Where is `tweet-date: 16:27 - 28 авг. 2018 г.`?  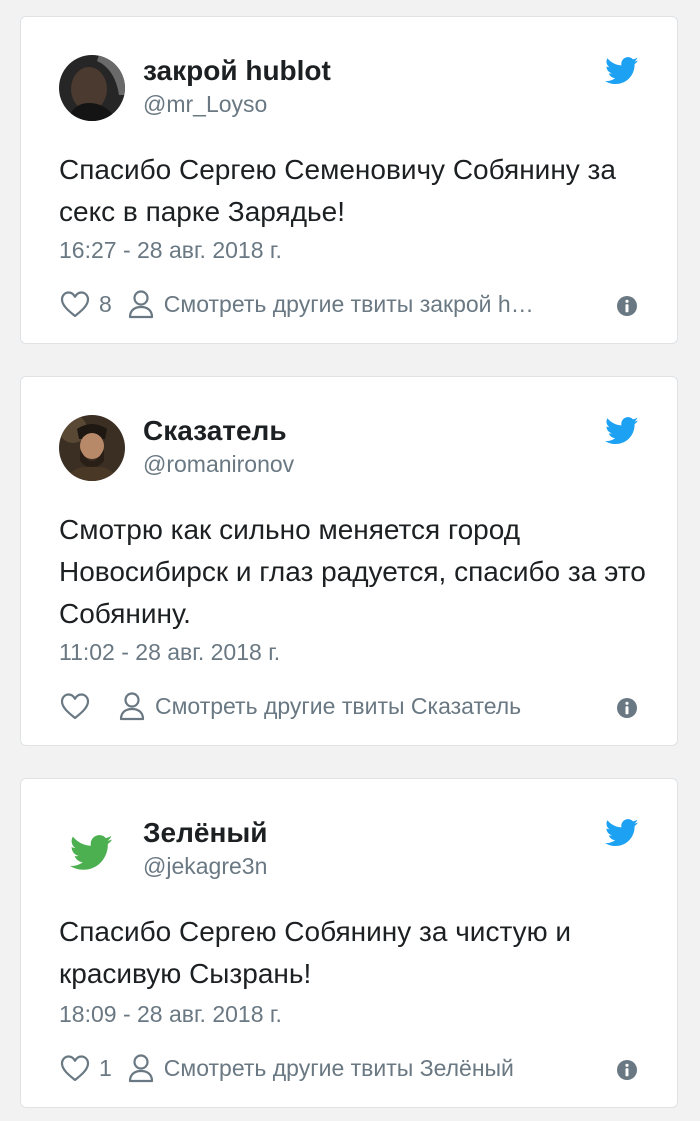
tweet-date: 16:27 - 28 авг. 2018 г. is located at coordinates (170, 250).